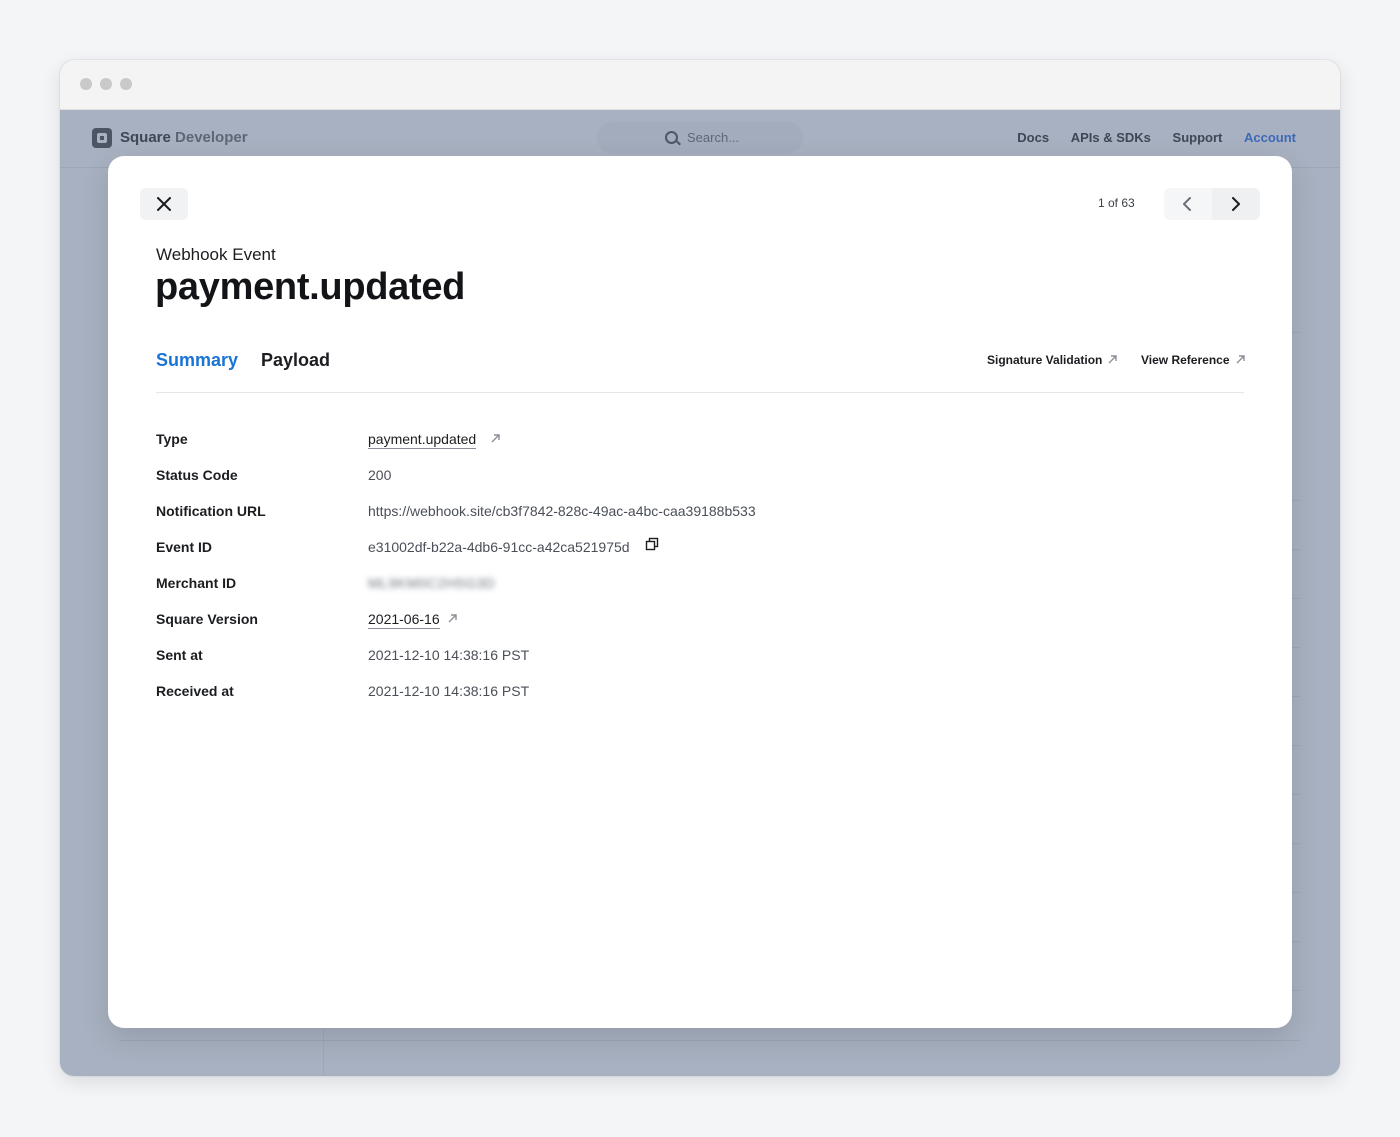  Describe the element at coordinates (422, 440) in the screenshot. I see `event-type-link: payment.updated` at that location.